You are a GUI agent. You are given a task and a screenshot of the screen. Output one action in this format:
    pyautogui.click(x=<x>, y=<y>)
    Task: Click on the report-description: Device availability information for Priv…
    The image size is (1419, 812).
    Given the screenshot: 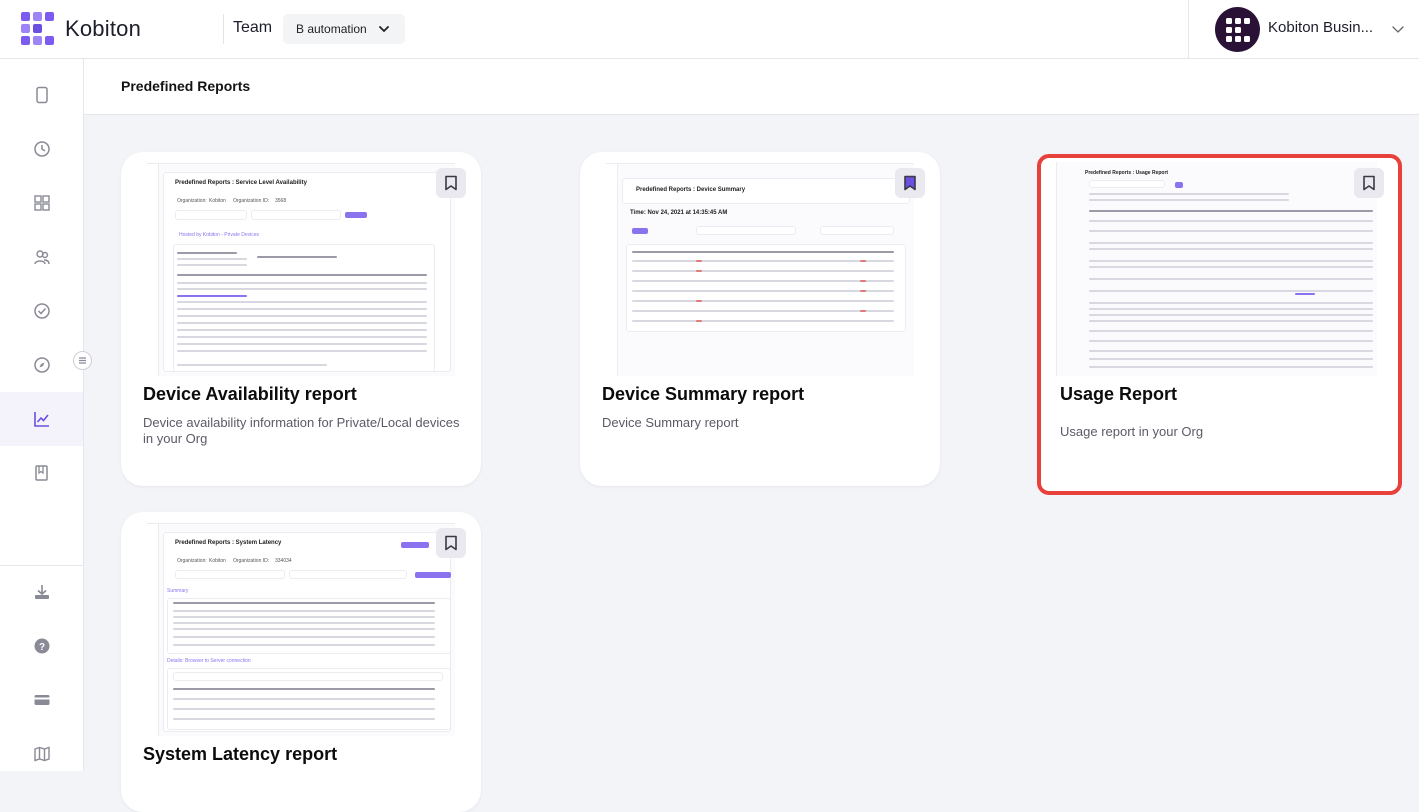 What is the action you would take?
    pyautogui.click(x=301, y=430)
    